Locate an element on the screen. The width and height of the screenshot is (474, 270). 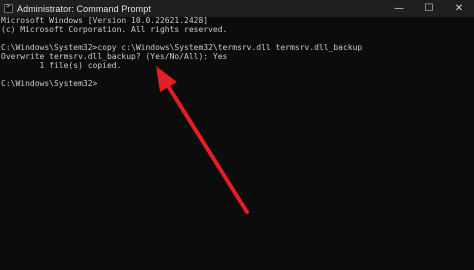
arrow-shaft is located at coordinates (207, 149).